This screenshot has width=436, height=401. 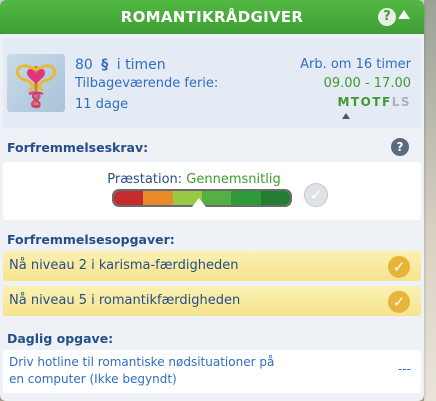 I want to click on task-text: Nå niveau 2 i karisma-færdigheden, so click(x=124, y=265).